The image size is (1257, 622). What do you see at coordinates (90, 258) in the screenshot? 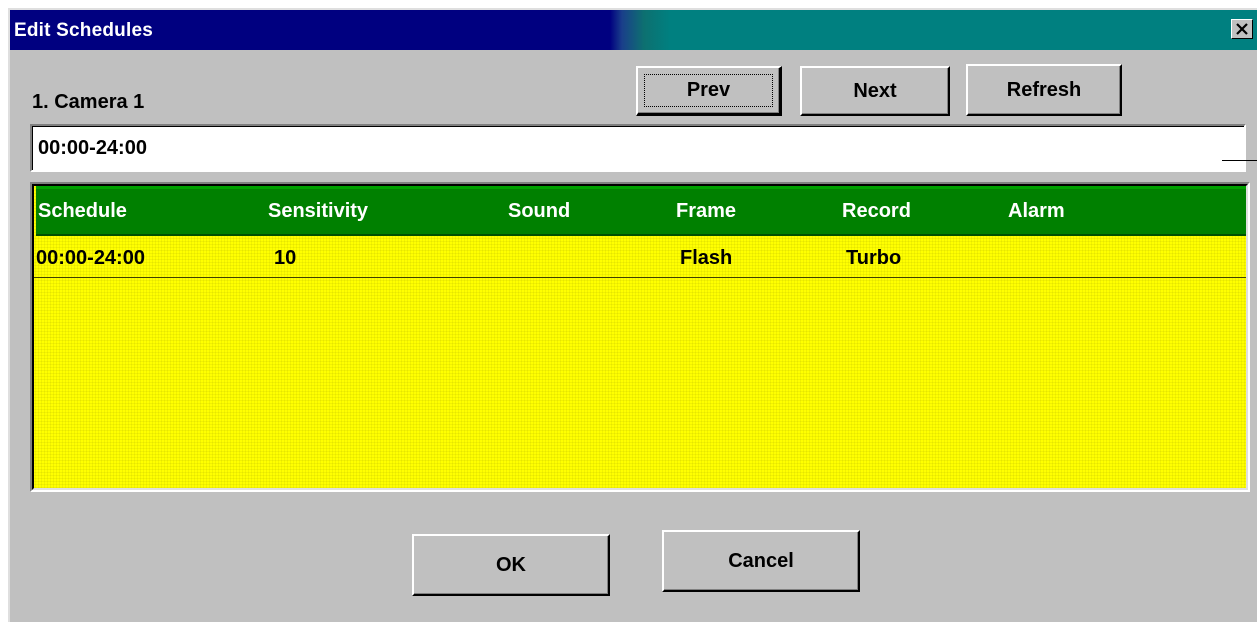
I see `cell-schedule: 00:00-24:00` at bounding box center [90, 258].